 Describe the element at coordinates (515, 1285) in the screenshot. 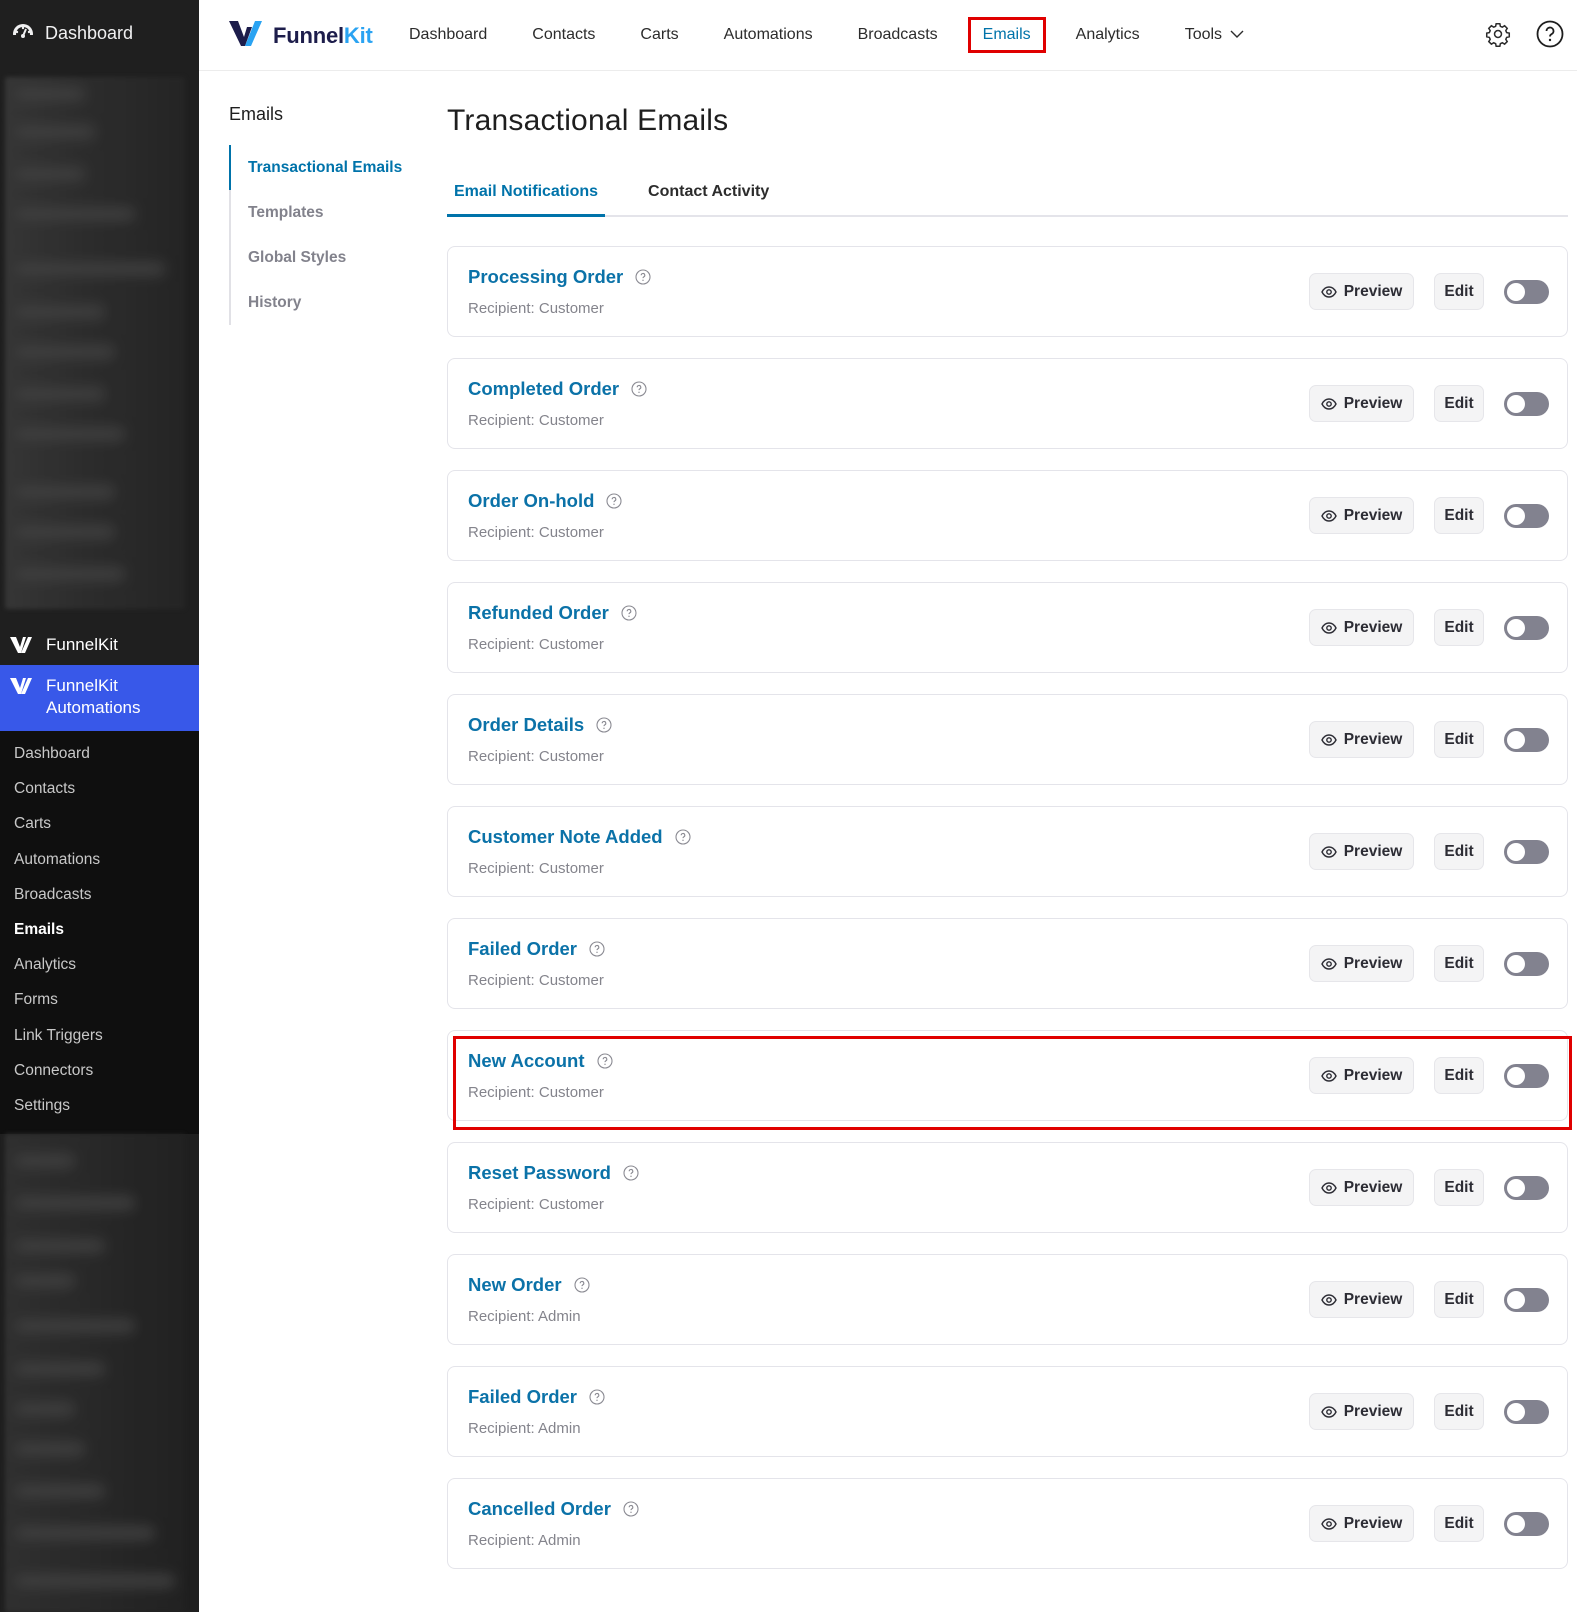

I see `email-name: New Order` at that location.